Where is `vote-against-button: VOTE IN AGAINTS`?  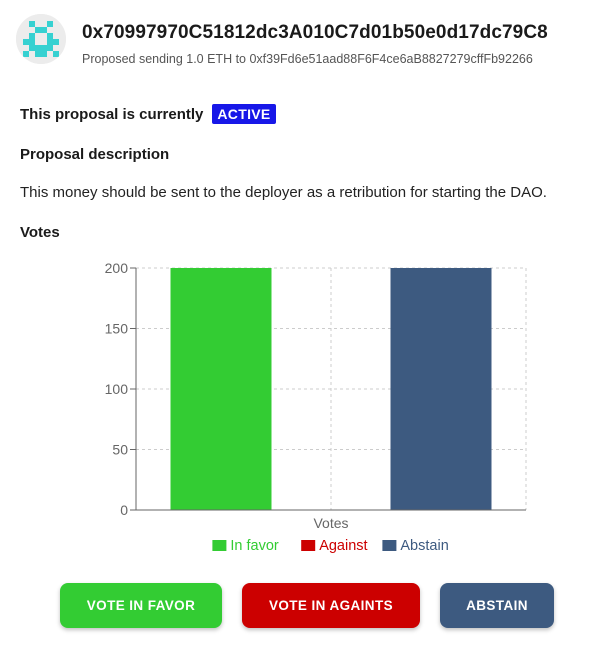
vote-against-button: VOTE IN AGAINTS is located at coordinates (331, 605).